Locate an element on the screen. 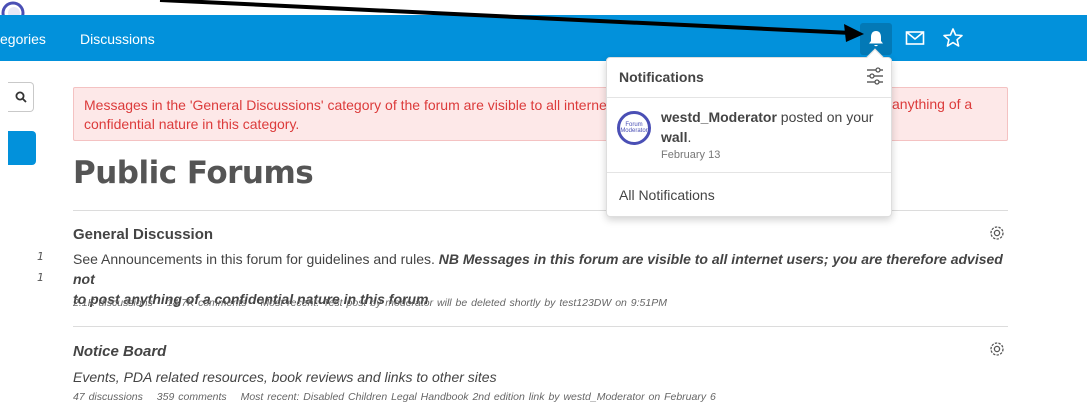 This screenshot has height=406, width=1087. search-button is located at coordinates (21, 97).